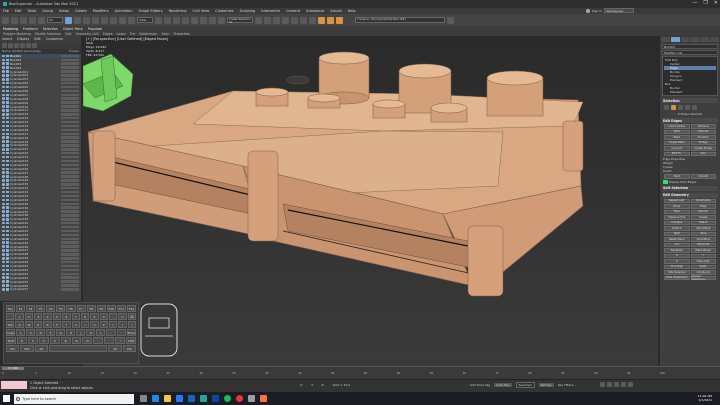 Image resolution: width=720 pixels, height=405 pixels. I want to click on minimize-button: —, so click(694, 3).